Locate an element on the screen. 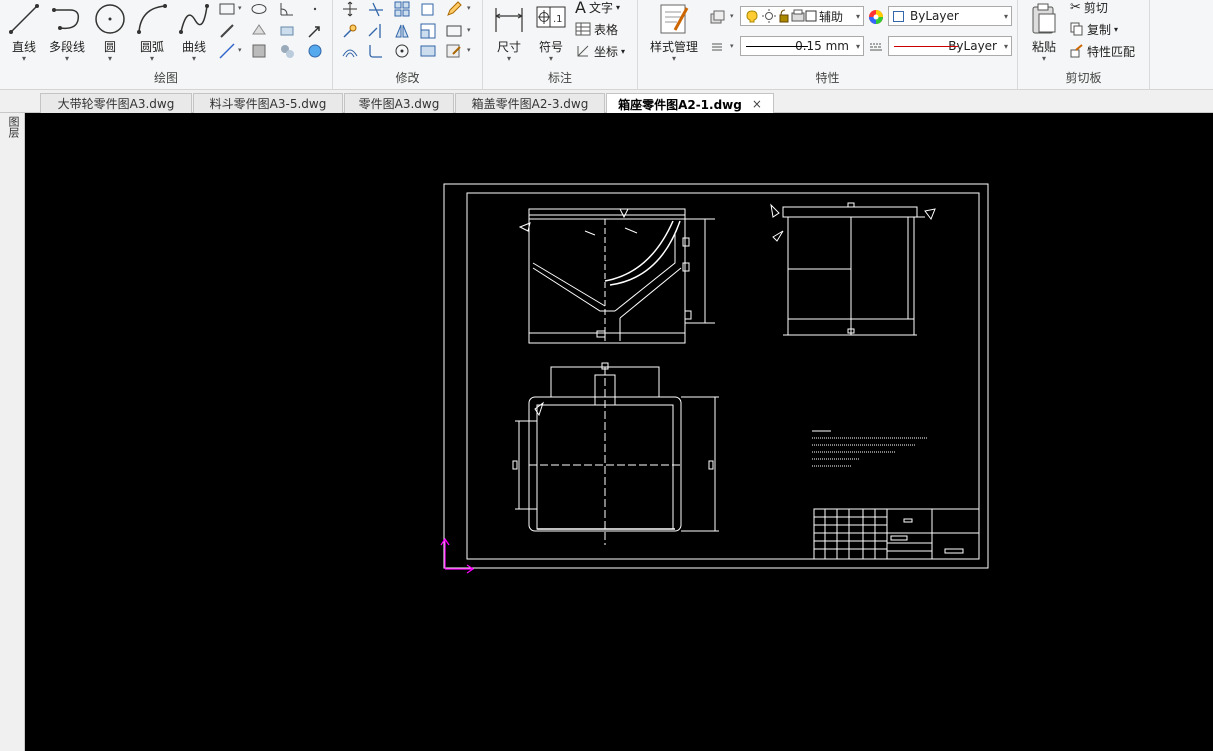 This screenshot has height=751, width=1213. leader-arrow-icon is located at coordinates (315, 31).